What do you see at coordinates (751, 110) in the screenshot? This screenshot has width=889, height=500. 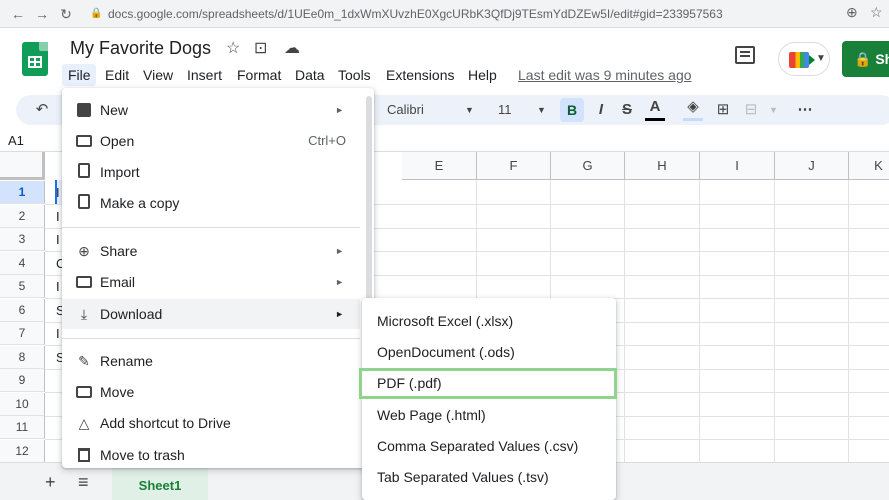 I see `merge-cells-icon: ⊟` at bounding box center [751, 110].